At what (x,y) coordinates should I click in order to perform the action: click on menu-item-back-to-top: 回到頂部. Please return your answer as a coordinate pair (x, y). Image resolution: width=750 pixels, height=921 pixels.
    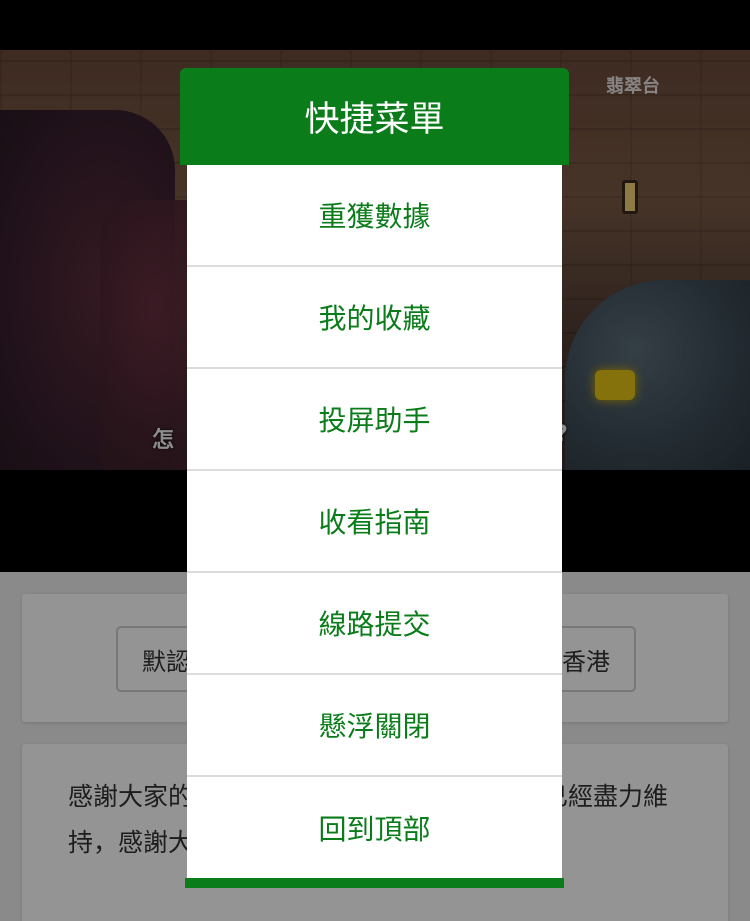
    Looking at the image, I should click on (374, 828).